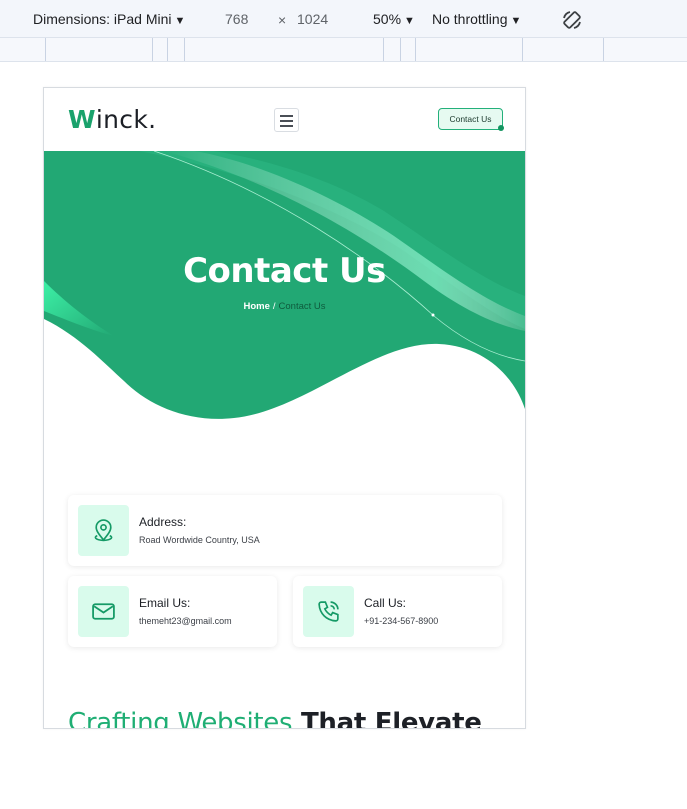  Describe the element at coordinates (470, 19) in the screenshot. I see `throttling-value: No throttling` at that location.